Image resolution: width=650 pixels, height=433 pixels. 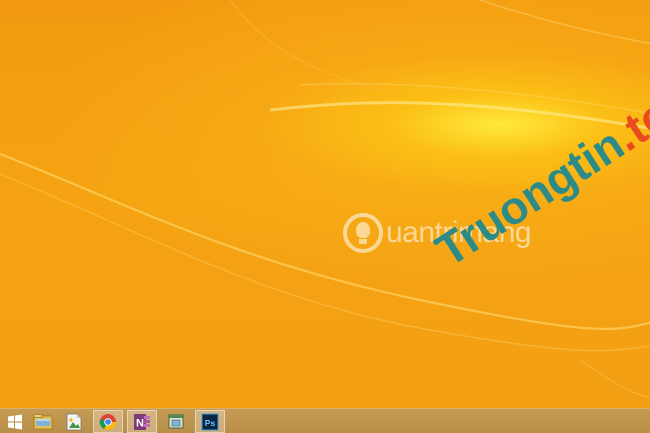 What do you see at coordinates (325, 420) in the screenshot?
I see `taskbar: N Ps` at bounding box center [325, 420].